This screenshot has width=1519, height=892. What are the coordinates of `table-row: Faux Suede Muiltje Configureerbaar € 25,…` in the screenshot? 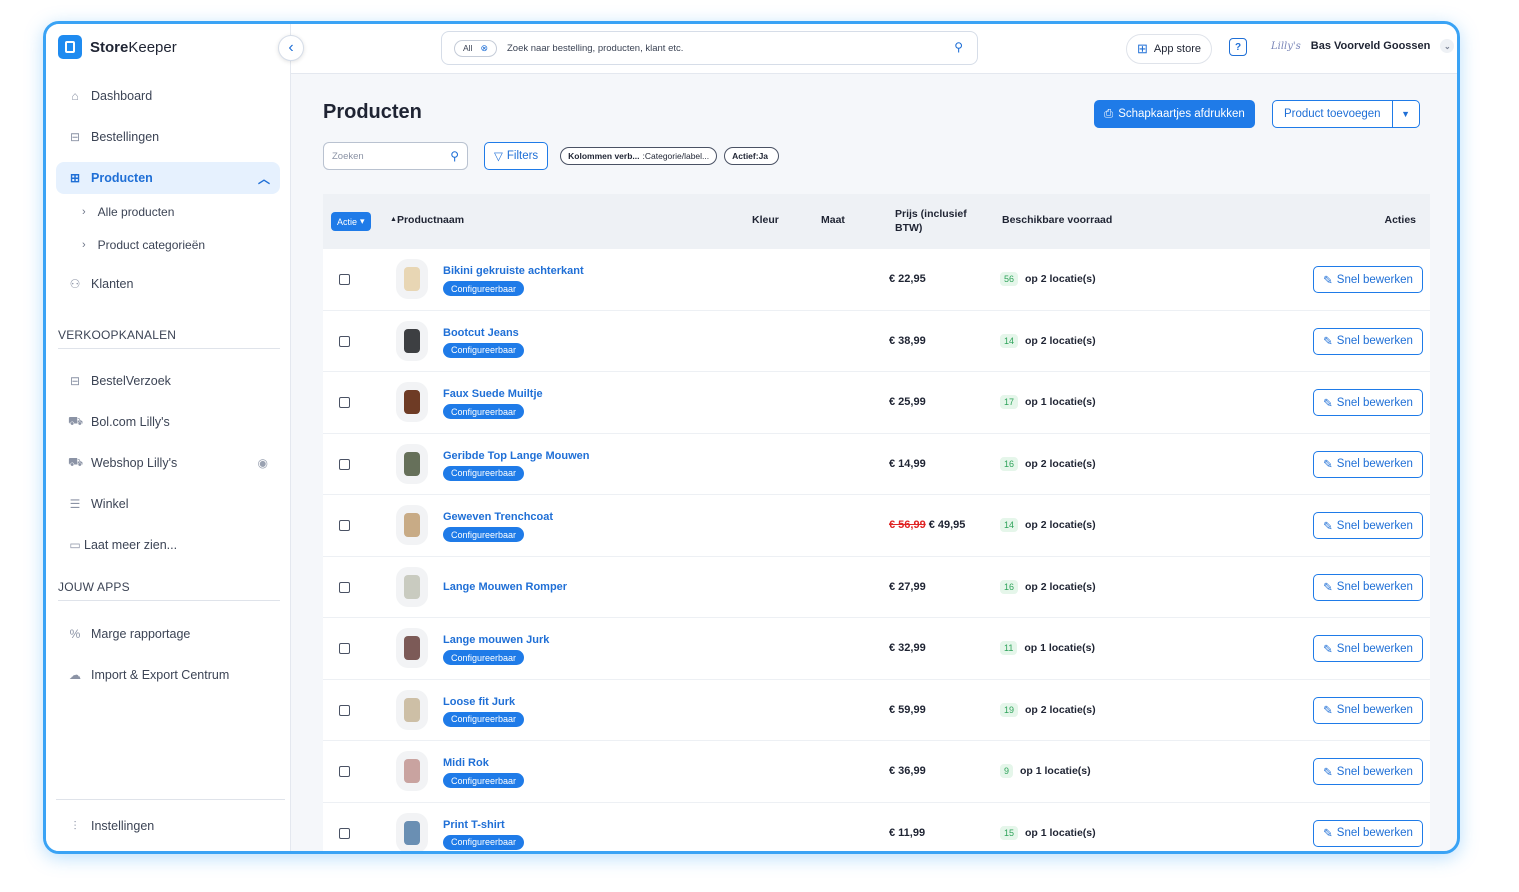 It's located at (876, 403).